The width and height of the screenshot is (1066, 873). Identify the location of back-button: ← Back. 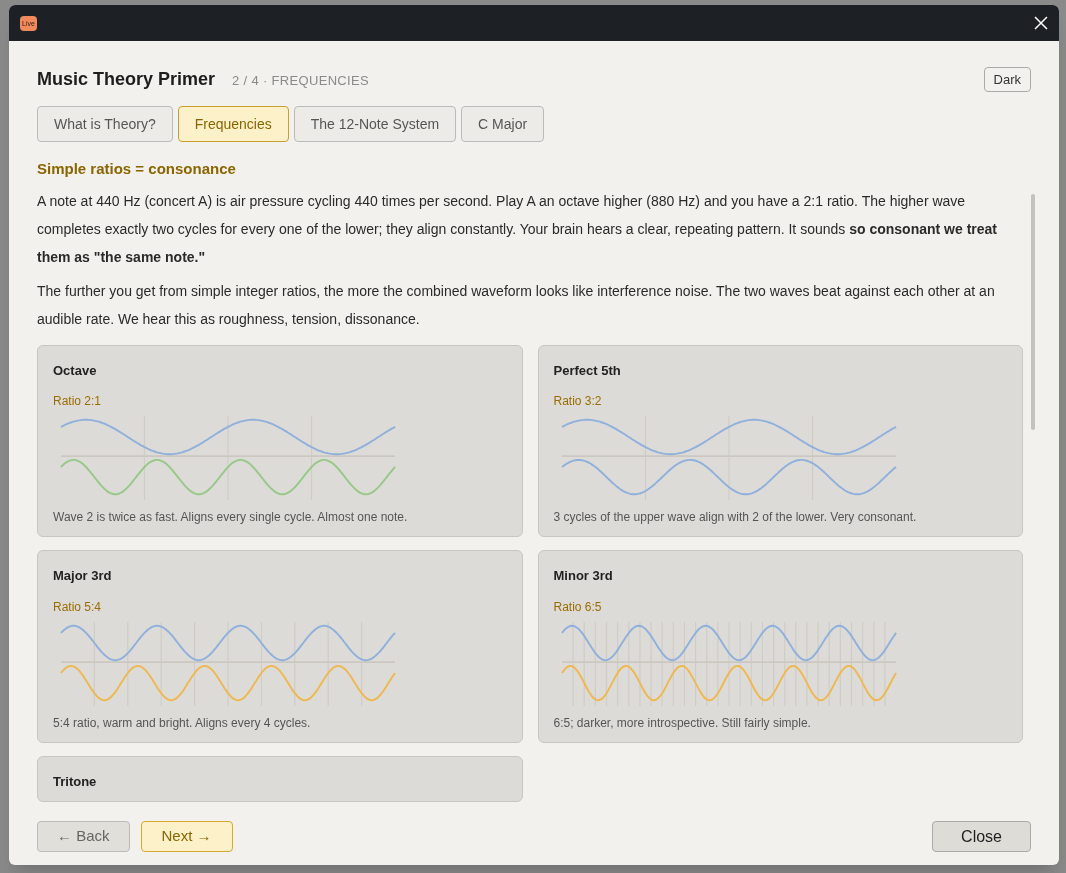
(83, 836).